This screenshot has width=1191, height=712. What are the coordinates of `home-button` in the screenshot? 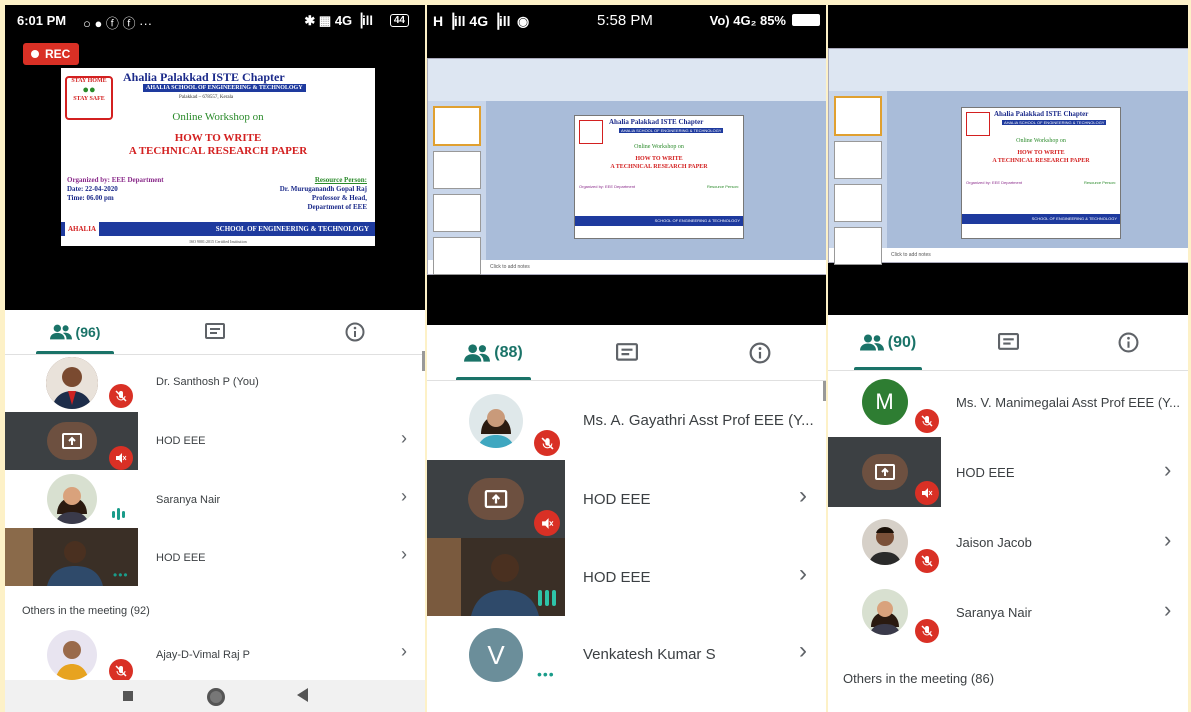 It's located at (216, 697).